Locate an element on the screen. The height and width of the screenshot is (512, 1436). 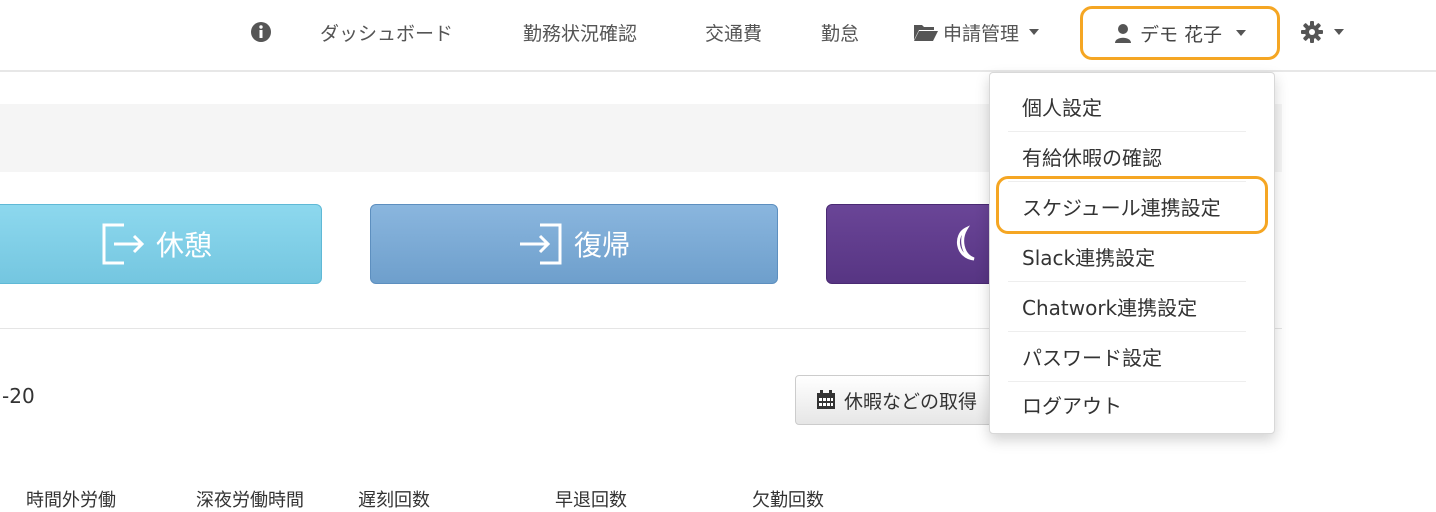
menu-item-logout: ログアウト is located at coordinates (1132, 404).